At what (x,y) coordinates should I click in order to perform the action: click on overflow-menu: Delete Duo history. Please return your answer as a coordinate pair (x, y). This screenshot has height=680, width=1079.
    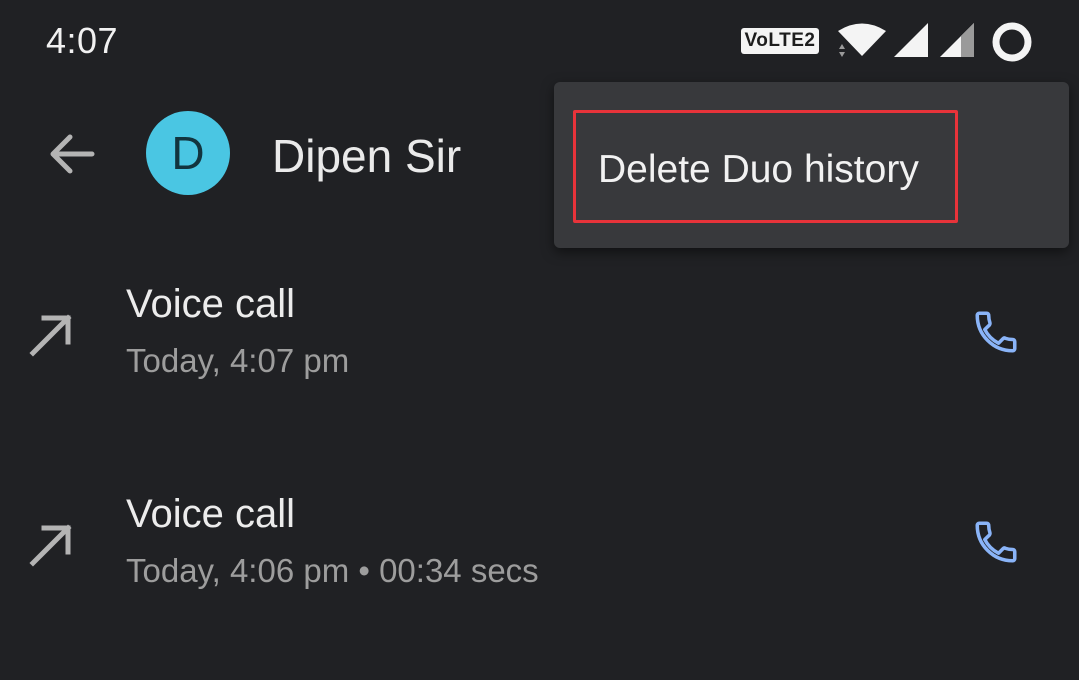
    Looking at the image, I should click on (811, 165).